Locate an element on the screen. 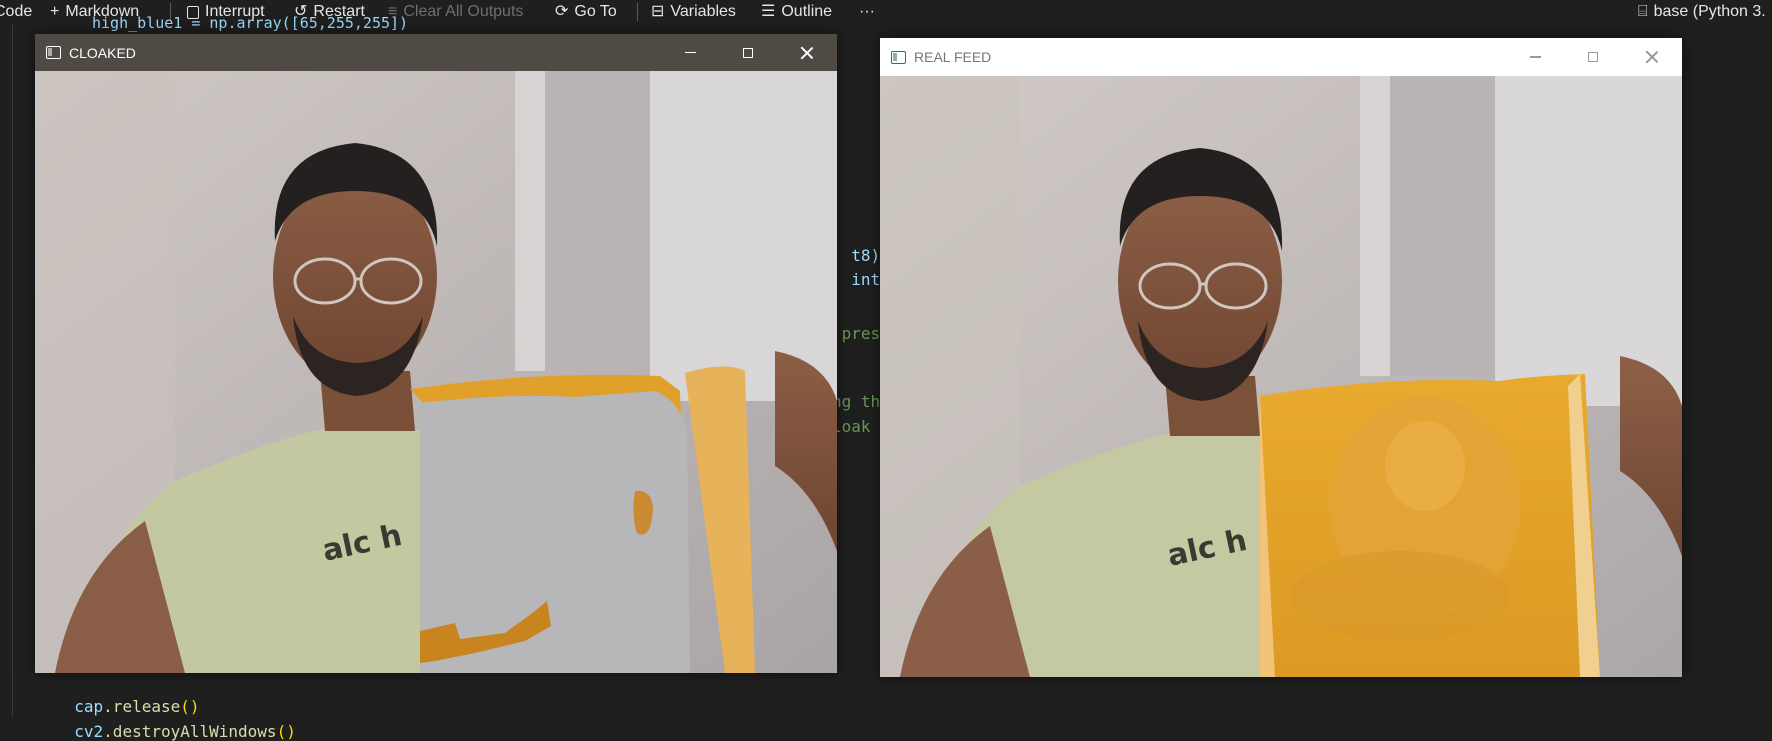 The width and height of the screenshot is (1772, 741). goto-icon: ⟳ is located at coordinates (562, 11).